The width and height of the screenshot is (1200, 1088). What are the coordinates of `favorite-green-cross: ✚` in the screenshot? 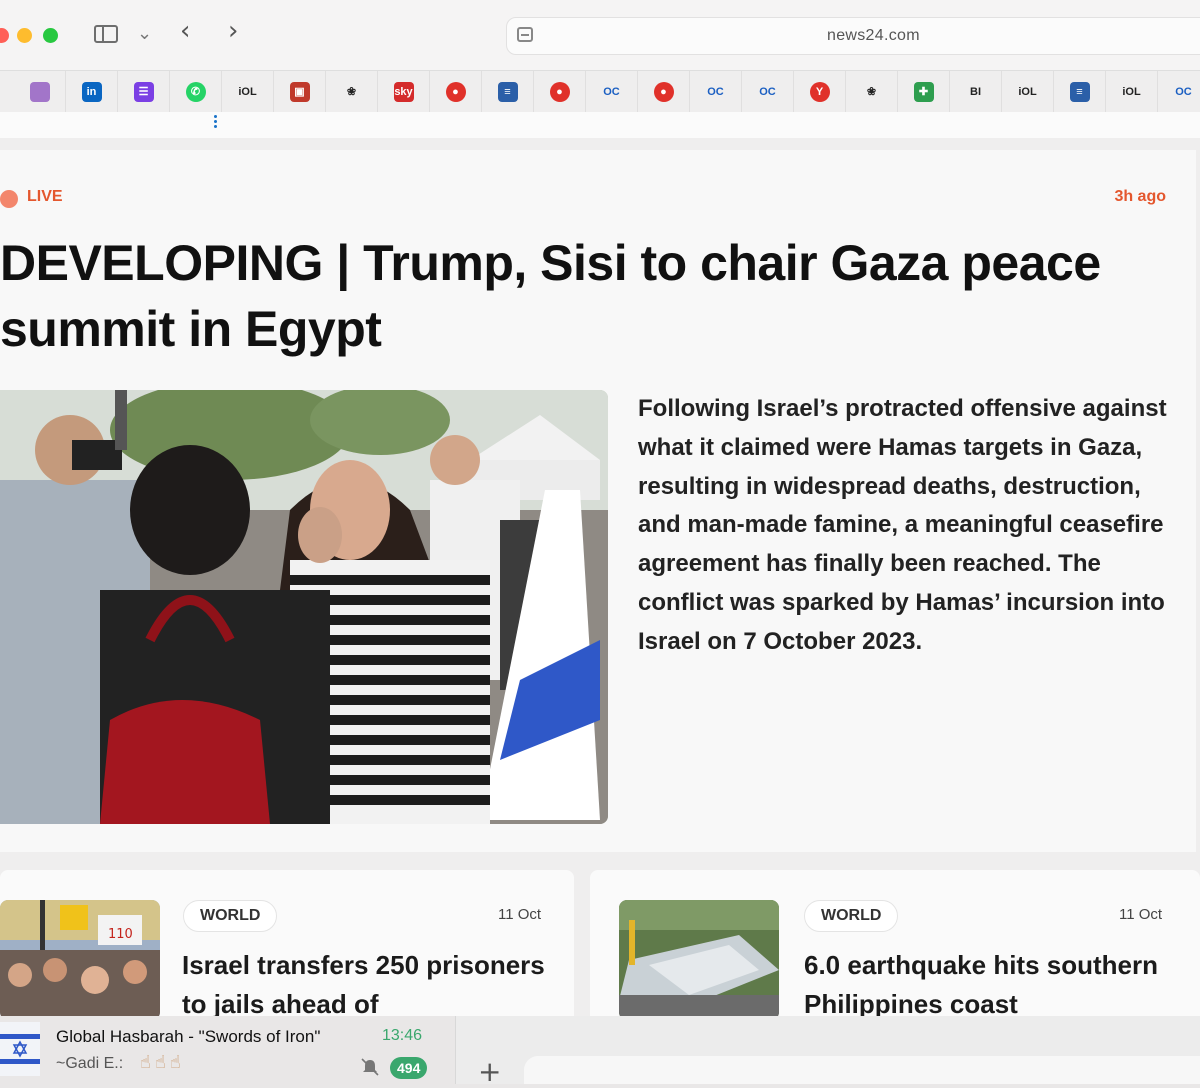 It's located at (924, 92).